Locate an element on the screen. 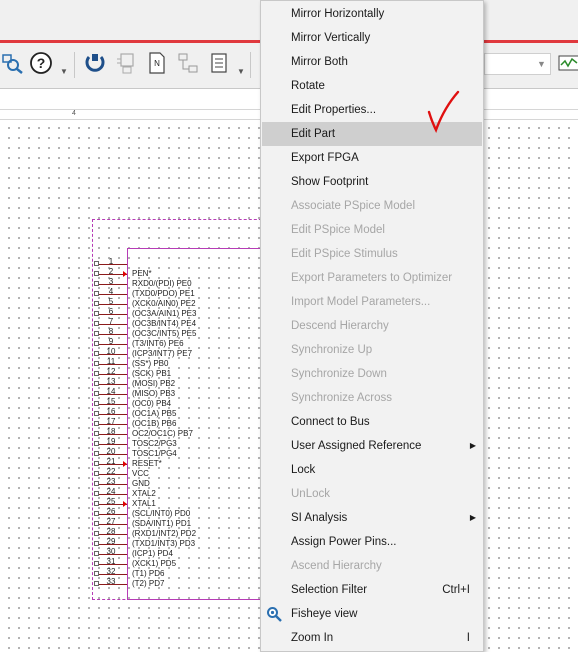 This screenshot has height=652, width=578. pin-number: 5 is located at coordinates (111, 301).